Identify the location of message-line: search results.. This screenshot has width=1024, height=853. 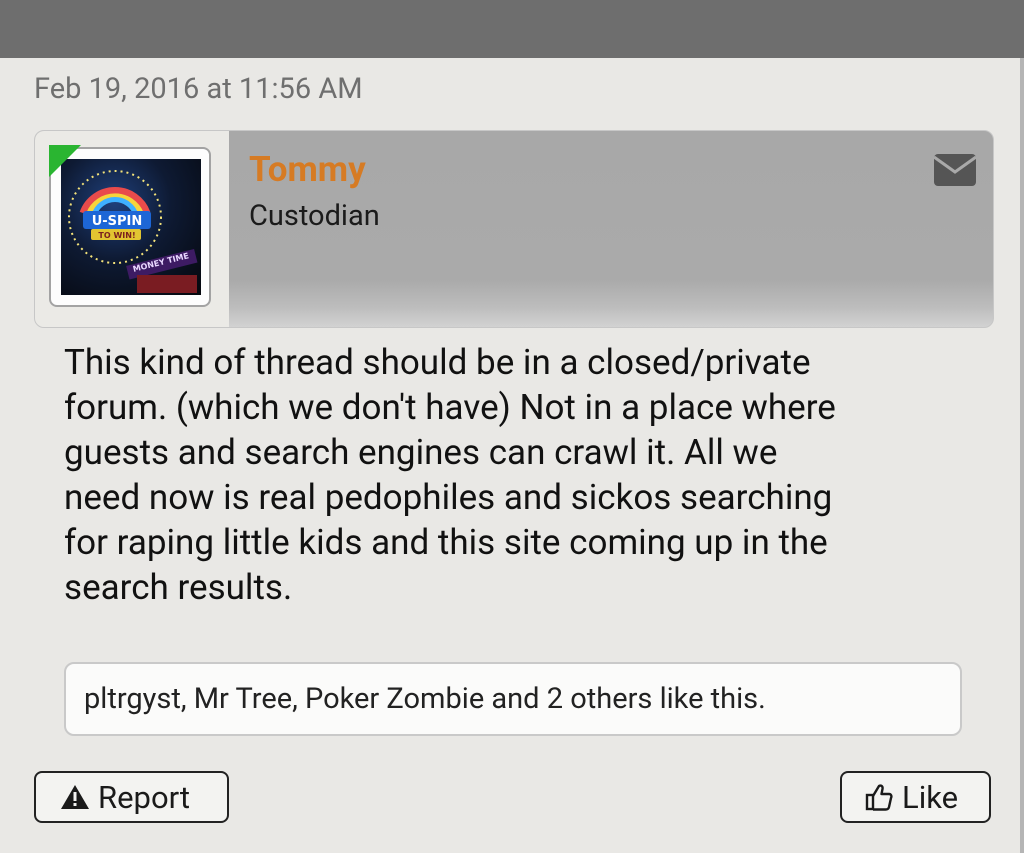
(178, 587).